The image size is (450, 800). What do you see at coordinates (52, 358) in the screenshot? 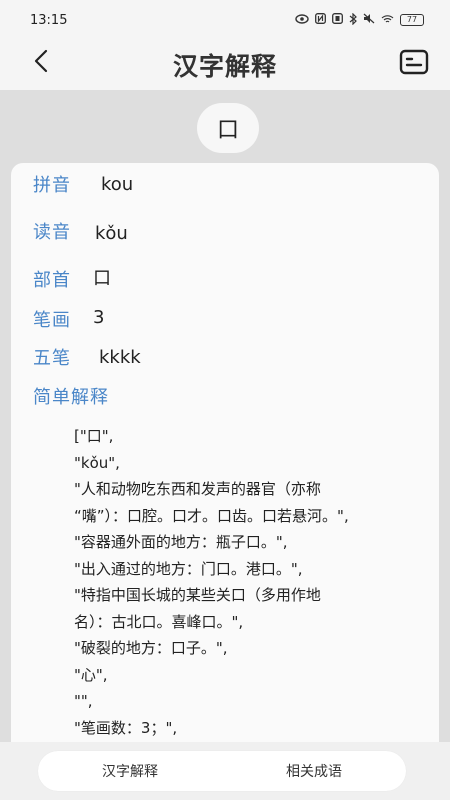
I see `wubi-label: 五笔` at bounding box center [52, 358].